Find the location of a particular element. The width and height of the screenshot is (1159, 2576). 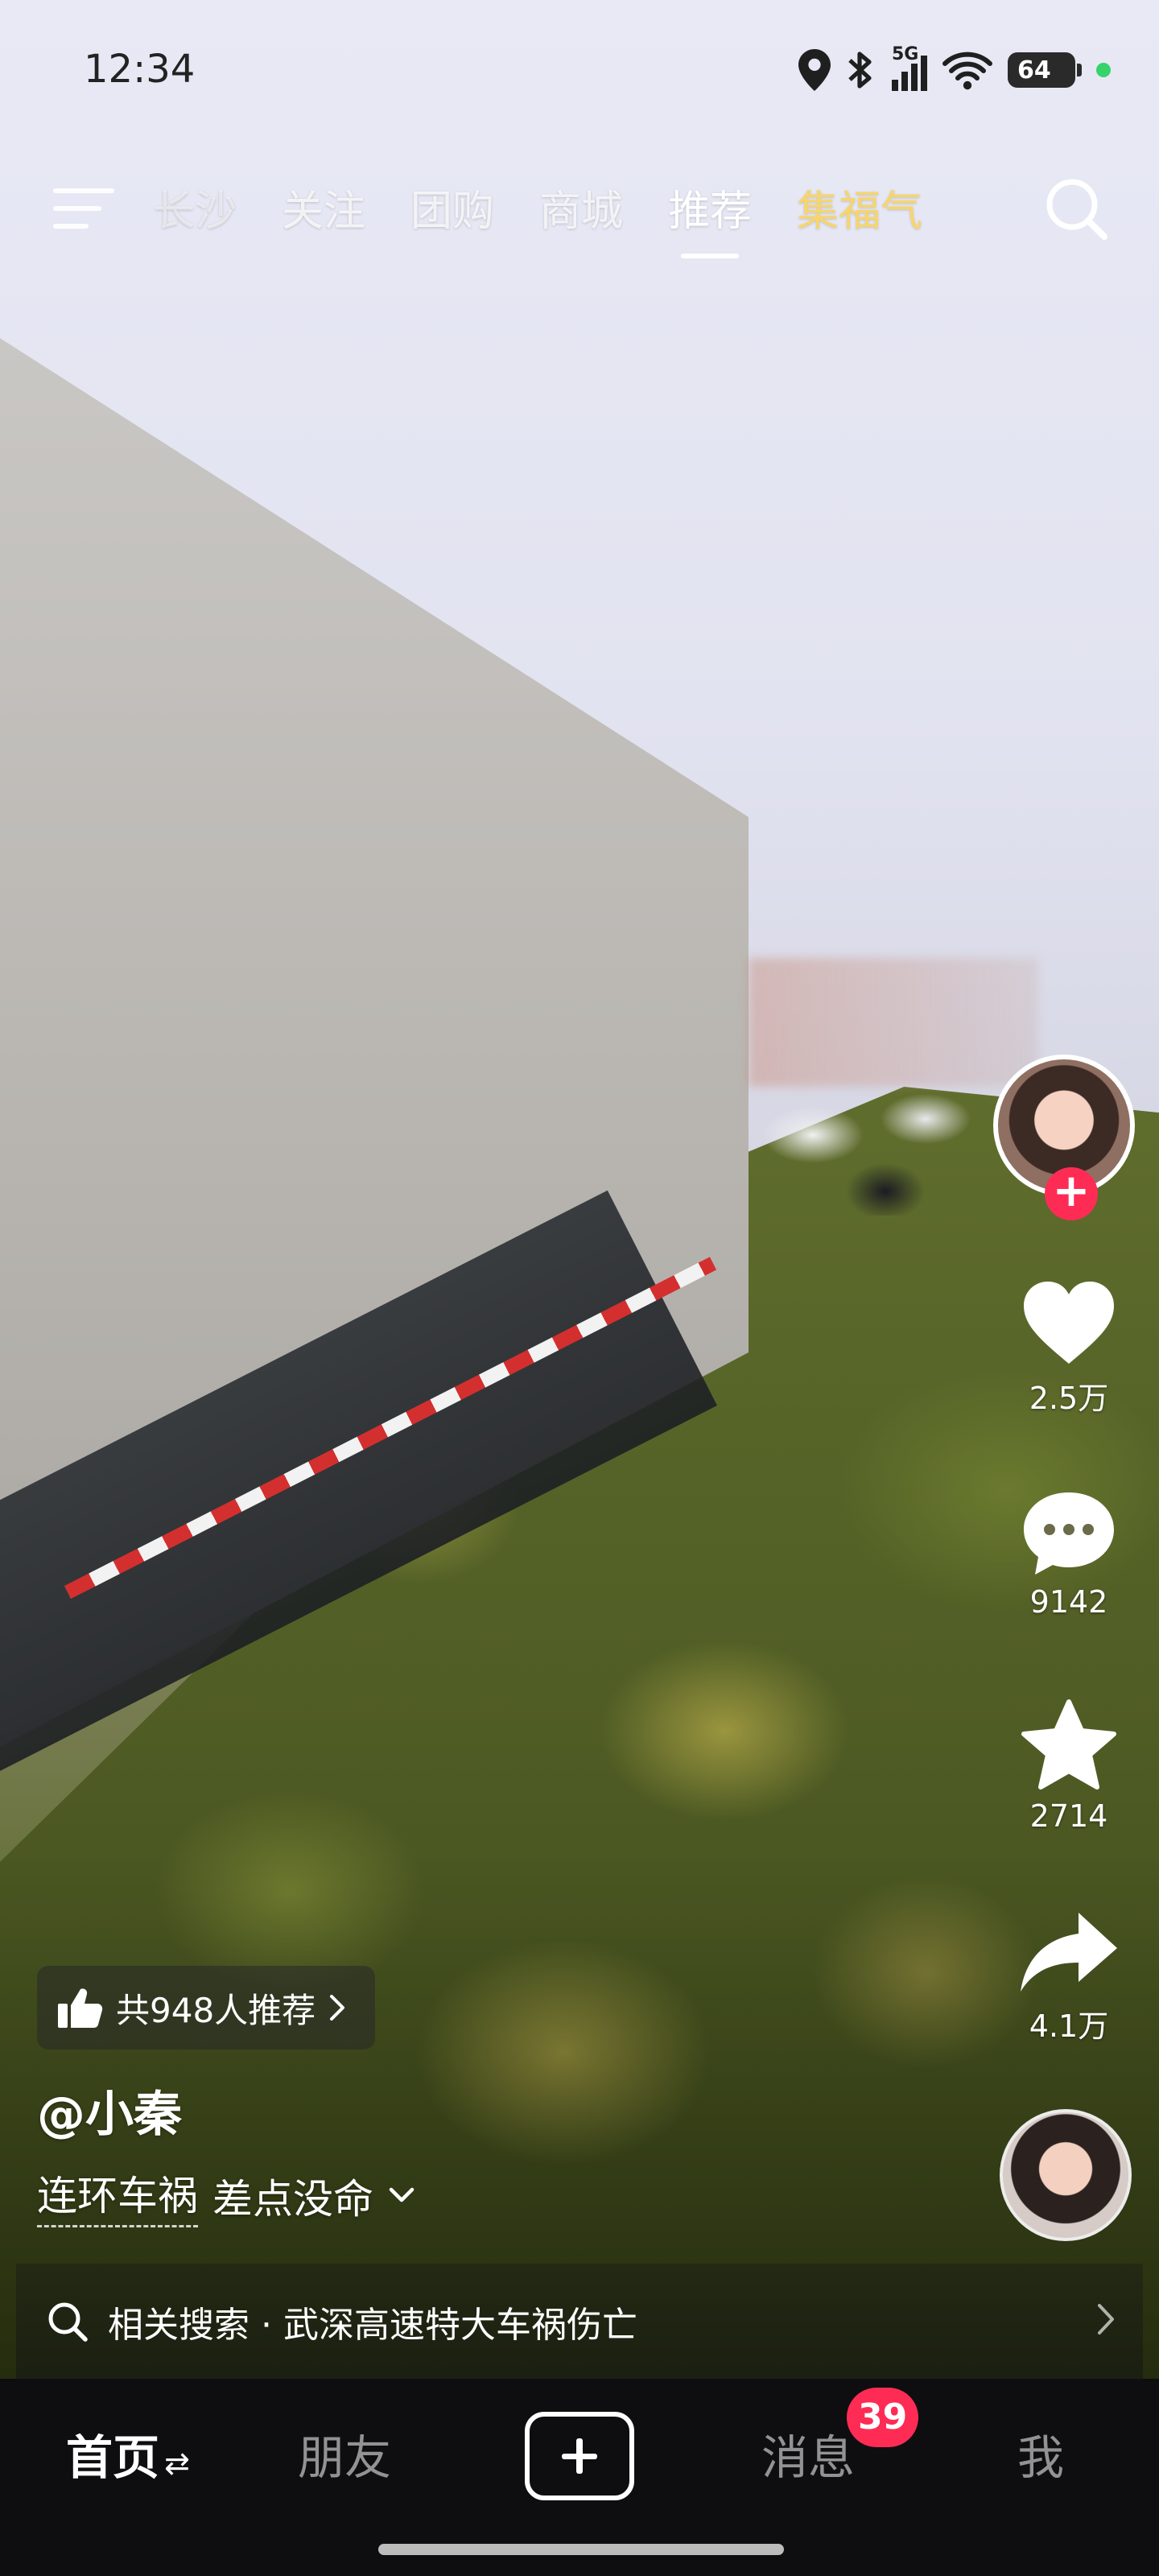

author-name: @小秦 is located at coordinates (110, 2110).